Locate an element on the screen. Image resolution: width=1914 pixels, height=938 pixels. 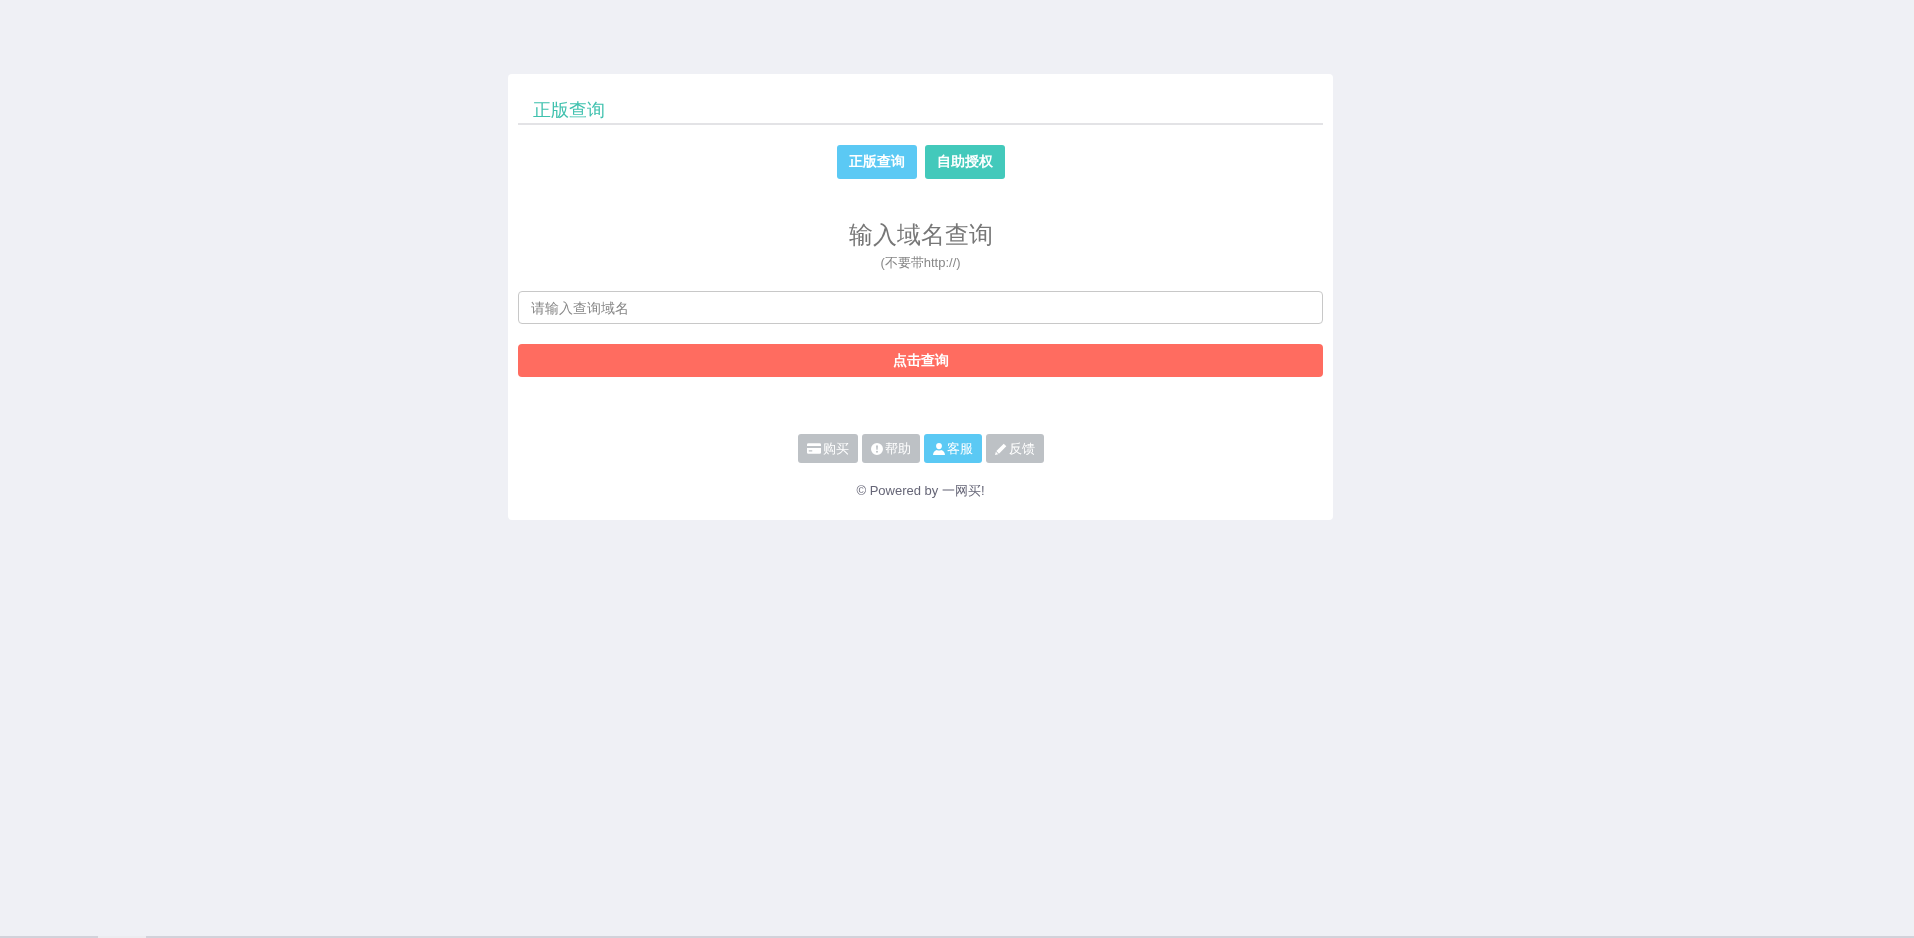
footer-button: 帮助 is located at coordinates (890, 448).